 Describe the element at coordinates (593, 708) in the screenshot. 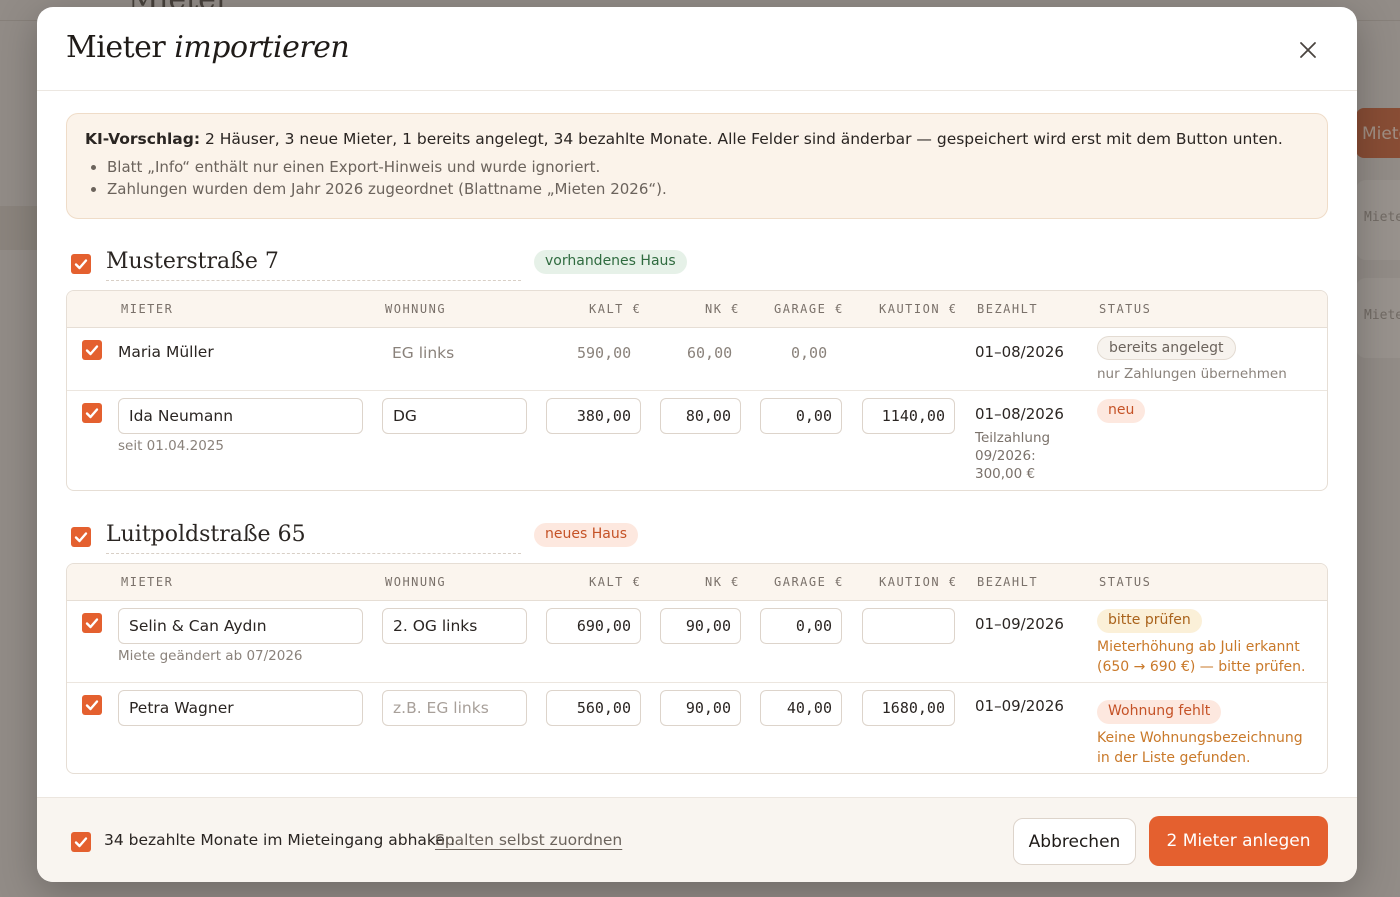

I see `tenant-kalt-input: 560,00` at that location.